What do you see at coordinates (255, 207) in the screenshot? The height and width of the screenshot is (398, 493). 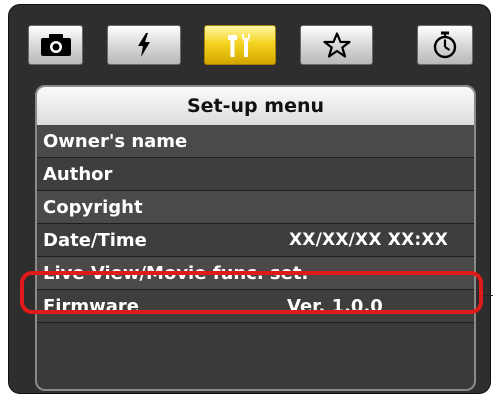 I see `menu-item-copyright: Copyright` at bounding box center [255, 207].